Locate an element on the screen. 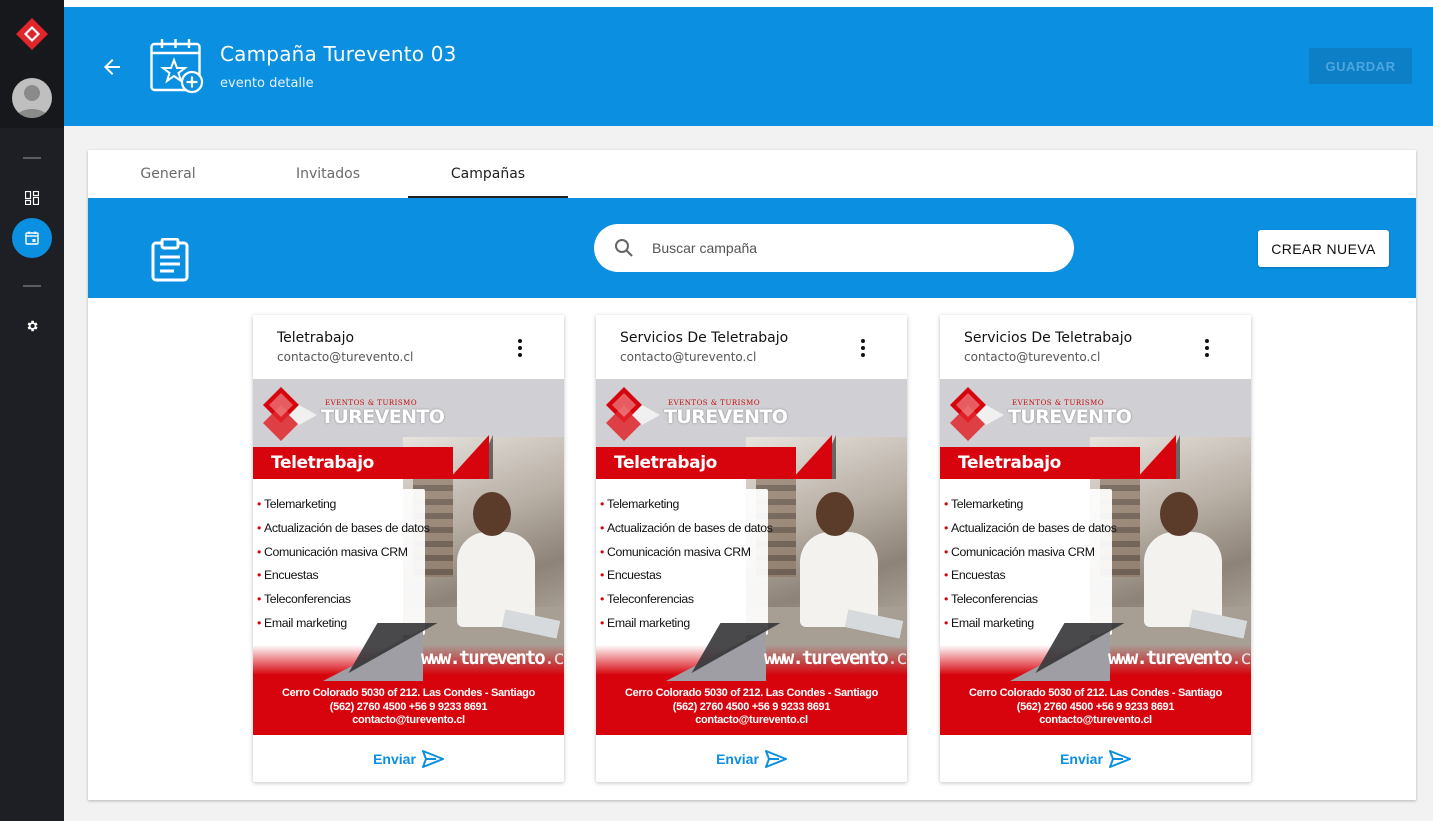  calendar-icon is located at coordinates (32, 238).